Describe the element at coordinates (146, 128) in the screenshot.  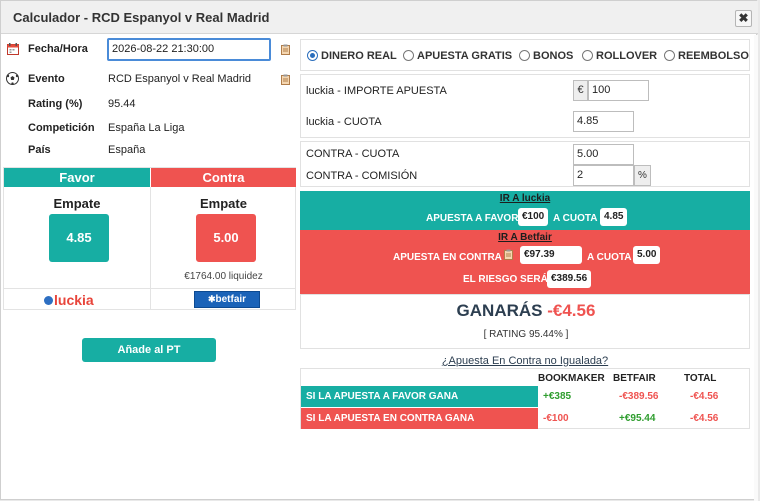
I see `competicion-value: España La Liga` at that location.